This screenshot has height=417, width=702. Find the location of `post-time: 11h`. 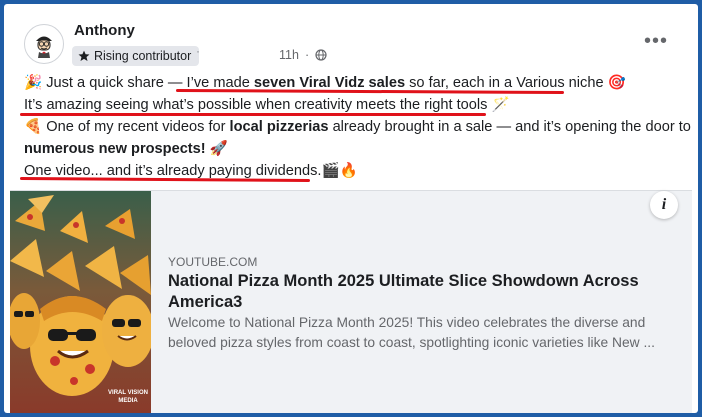

post-time: 11h is located at coordinates (289, 55).